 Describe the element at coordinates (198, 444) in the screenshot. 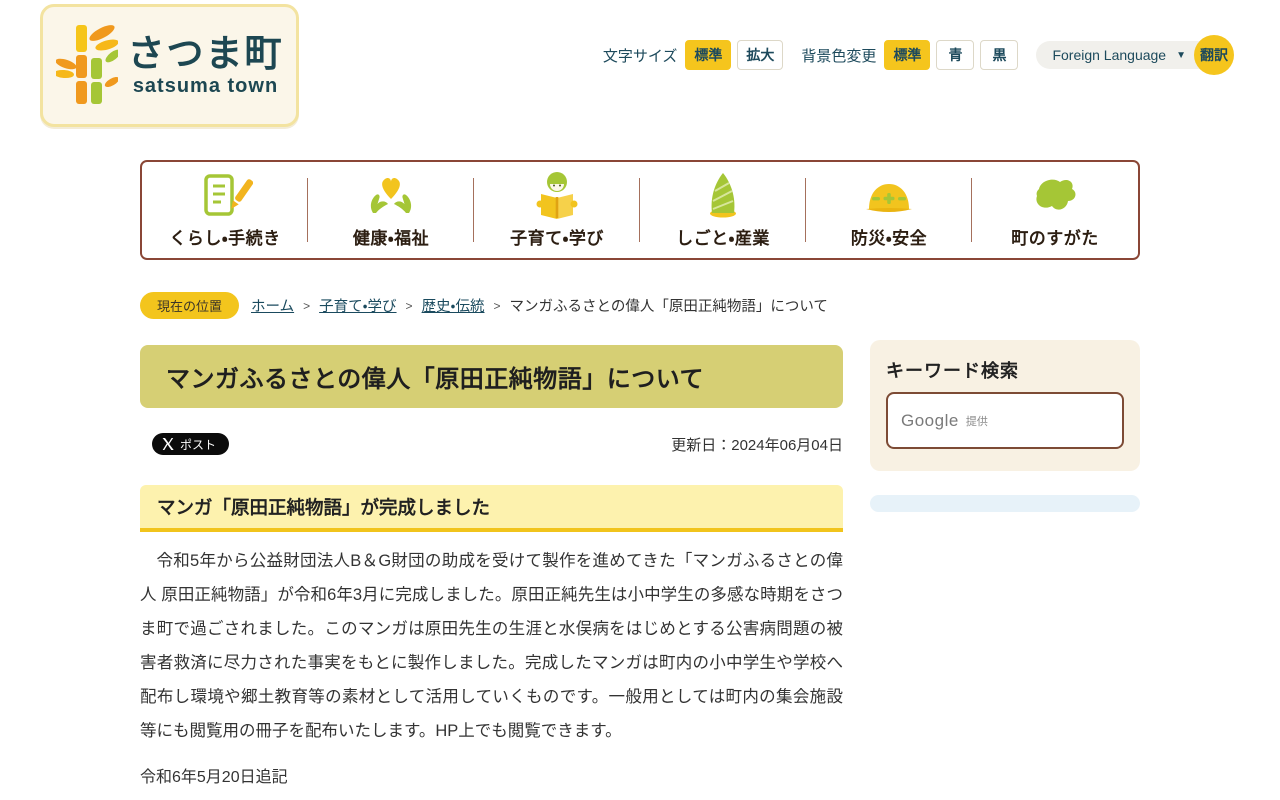

I see `x-post-label: ポスト` at that location.